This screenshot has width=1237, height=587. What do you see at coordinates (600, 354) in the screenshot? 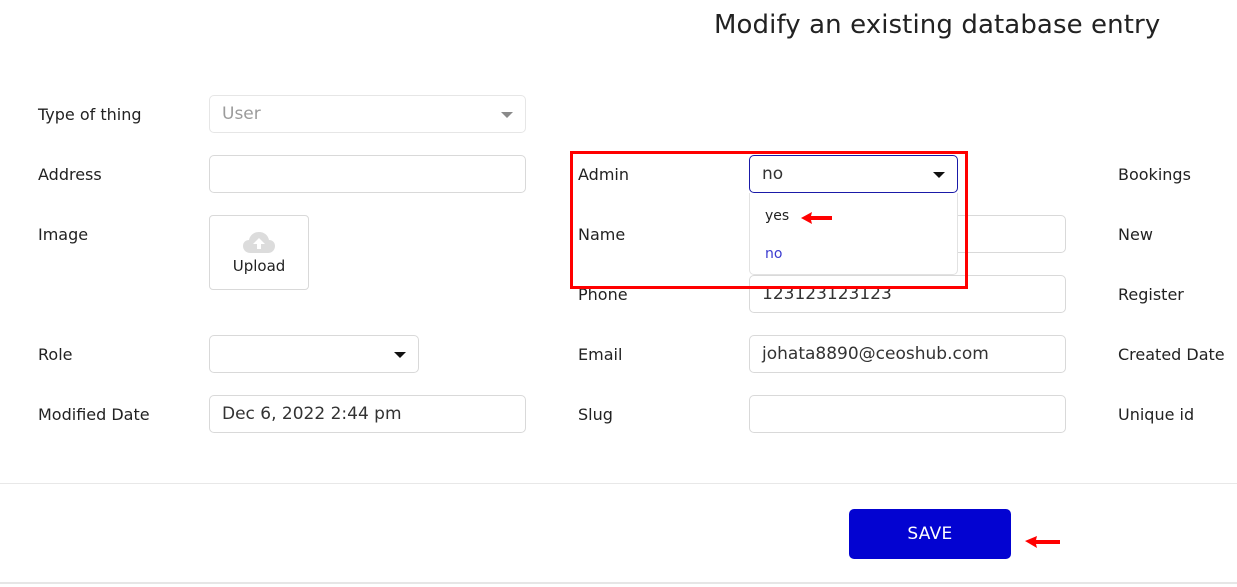
I see `email-label: Email` at bounding box center [600, 354].